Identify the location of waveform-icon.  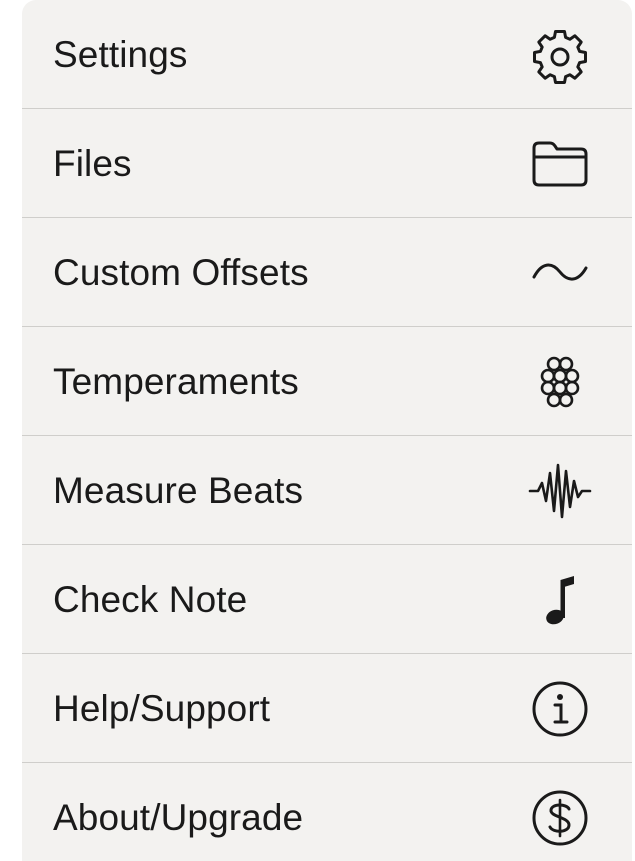
(560, 491).